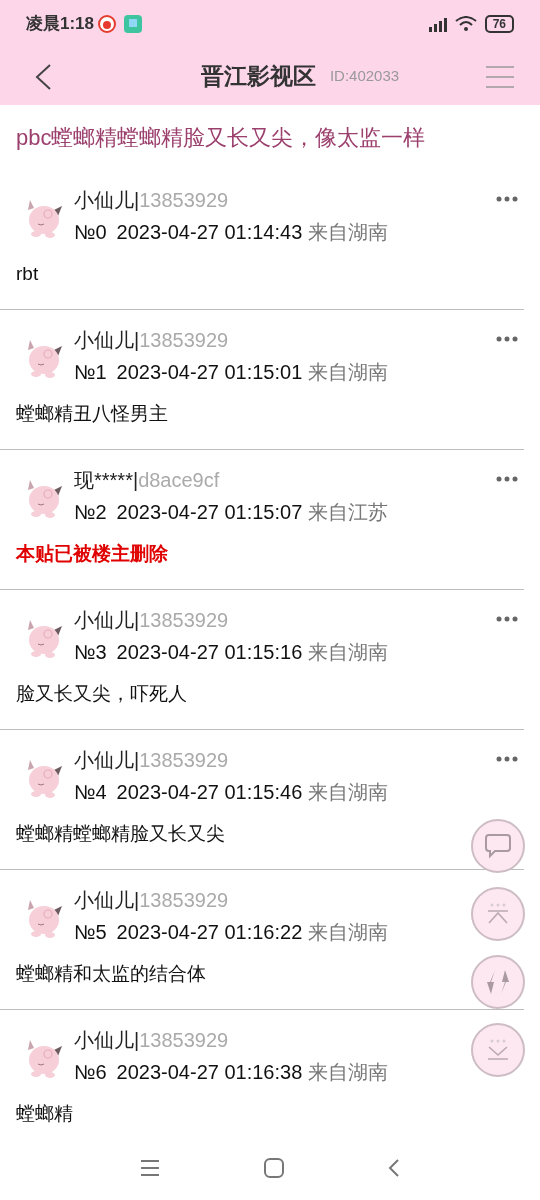 The image size is (540, 1200). I want to click on arrow-down-icon, so click(498, 1050).